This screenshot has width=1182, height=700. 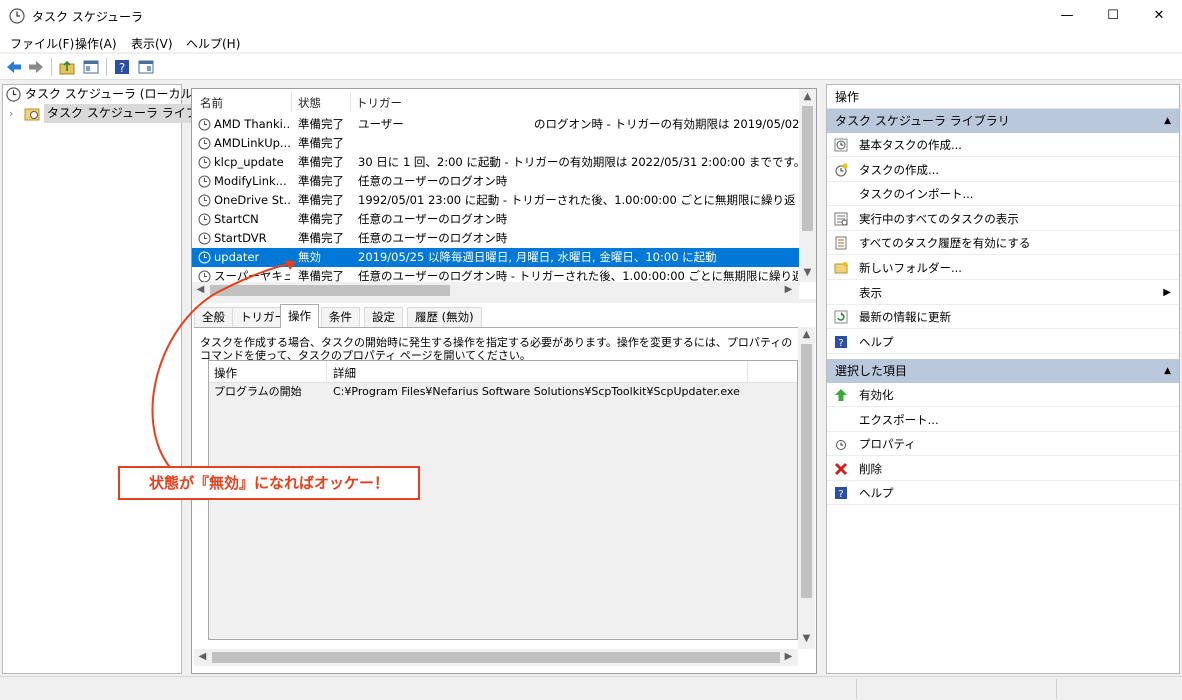 What do you see at coordinates (870, 292) in the screenshot?
I see `action-item-label: 表示` at bounding box center [870, 292].